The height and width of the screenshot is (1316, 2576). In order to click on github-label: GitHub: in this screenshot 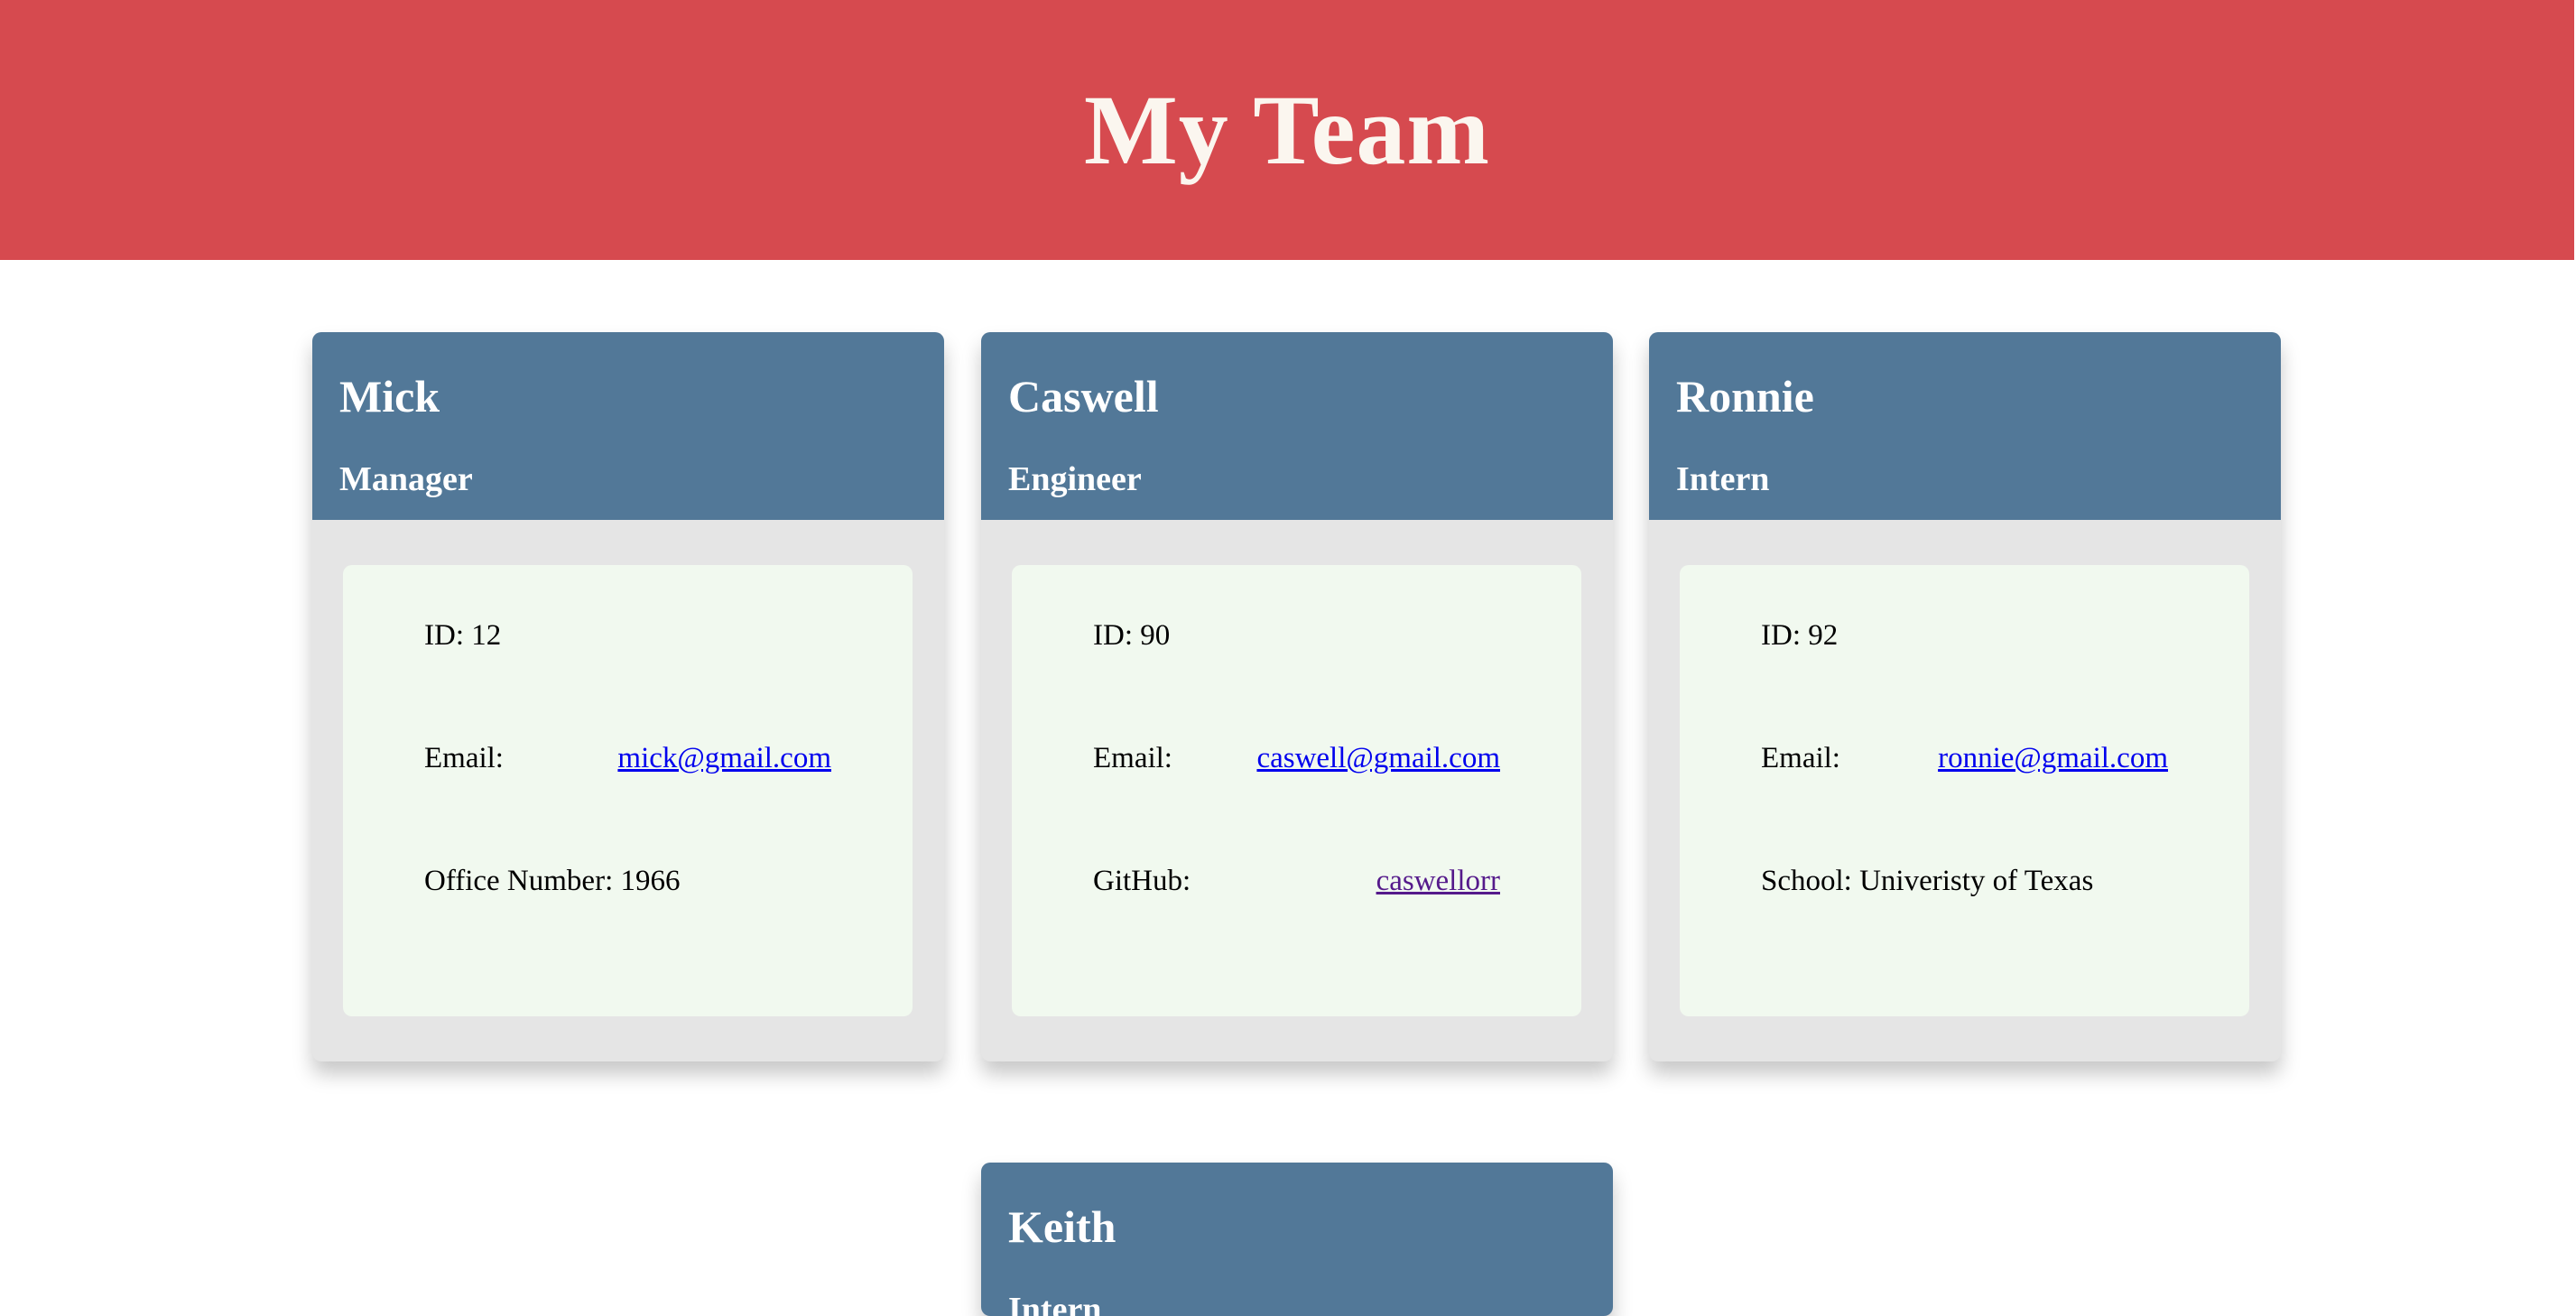, I will do `click(1142, 881)`.